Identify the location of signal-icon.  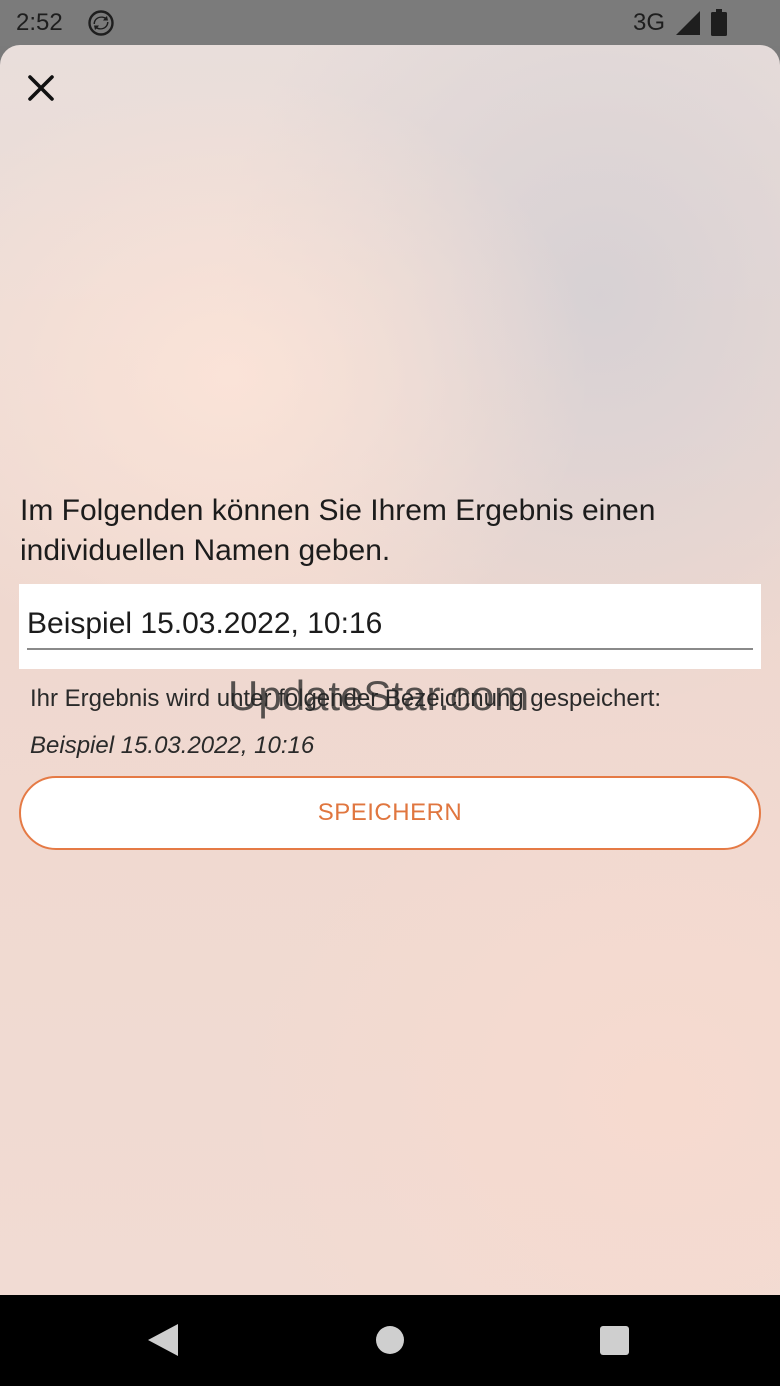
(688, 23).